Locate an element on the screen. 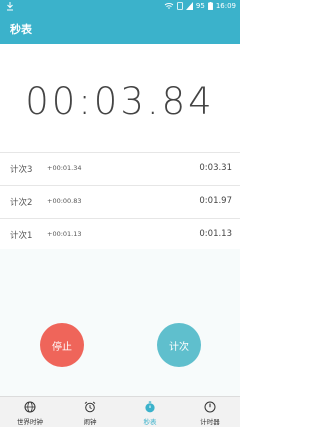 This screenshot has height=427, width=320. globe-icon is located at coordinates (30, 408).